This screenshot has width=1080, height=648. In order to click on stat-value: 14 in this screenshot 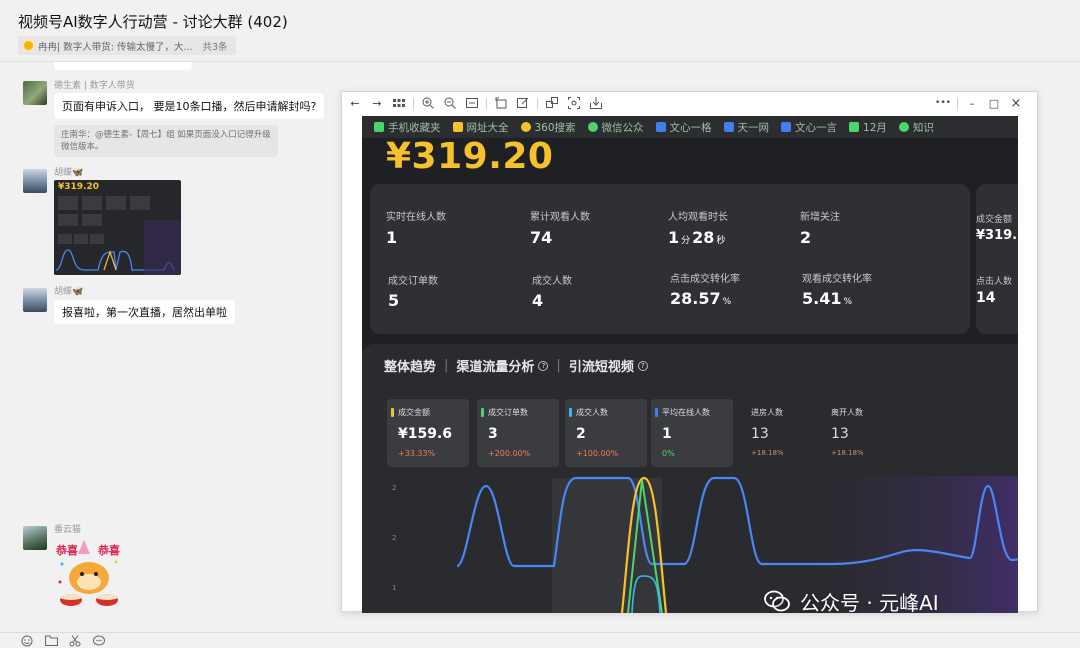, I will do `click(986, 298)`.